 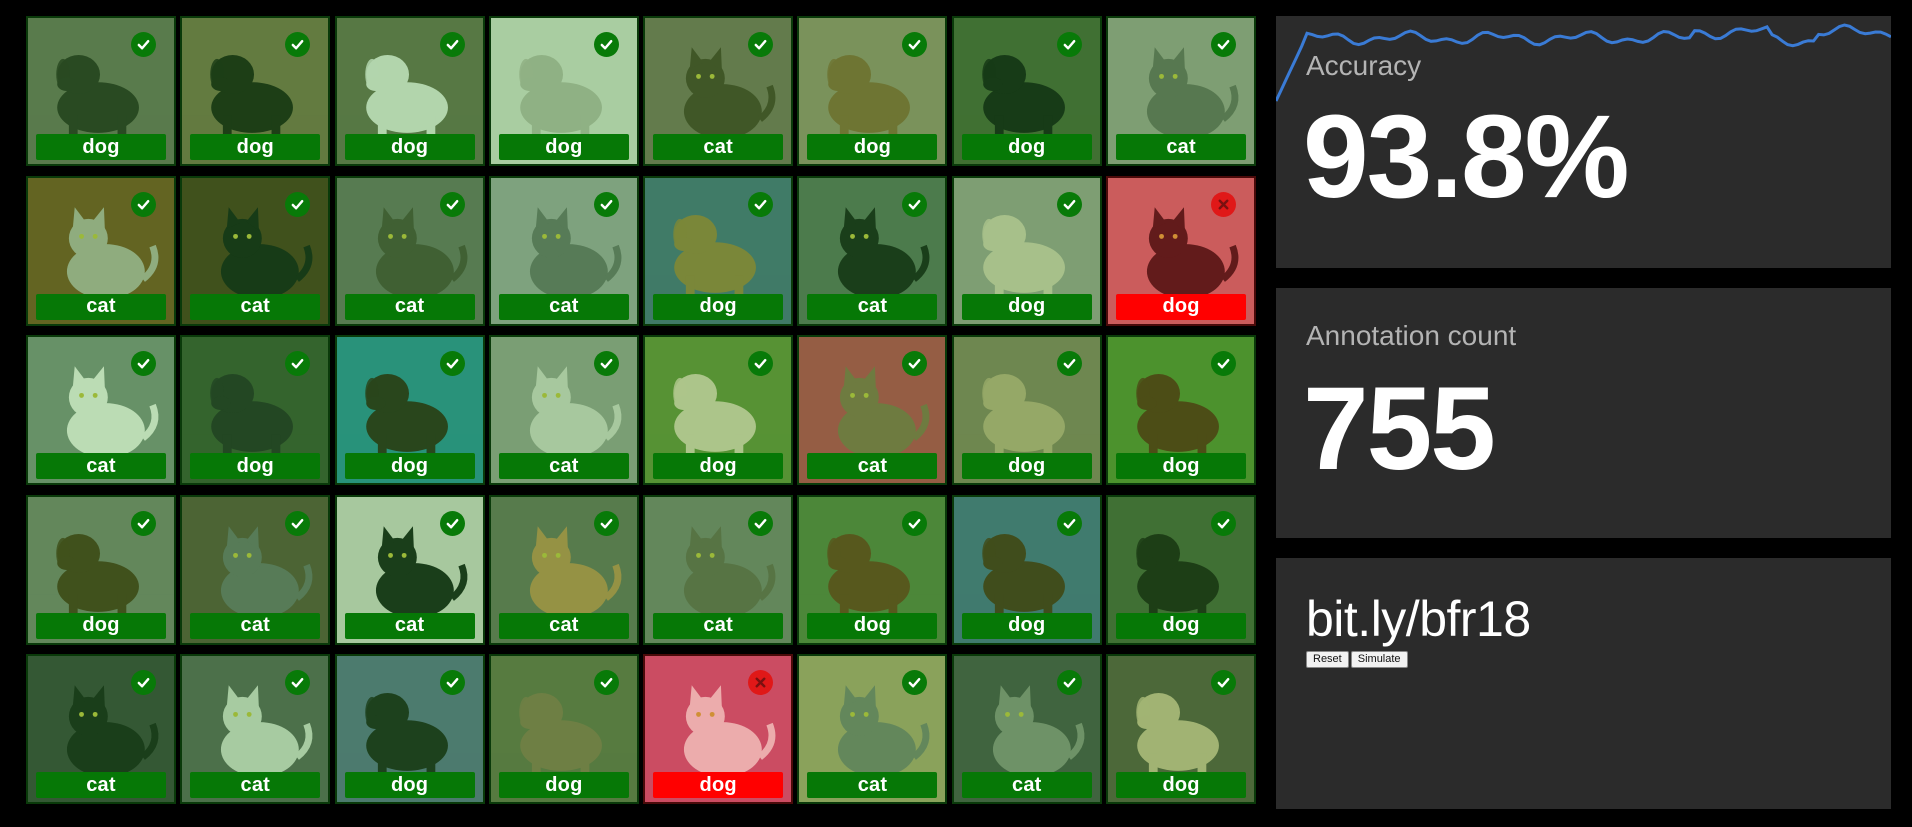 I want to click on reset-button: Reset, so click(x=1327, y=659).